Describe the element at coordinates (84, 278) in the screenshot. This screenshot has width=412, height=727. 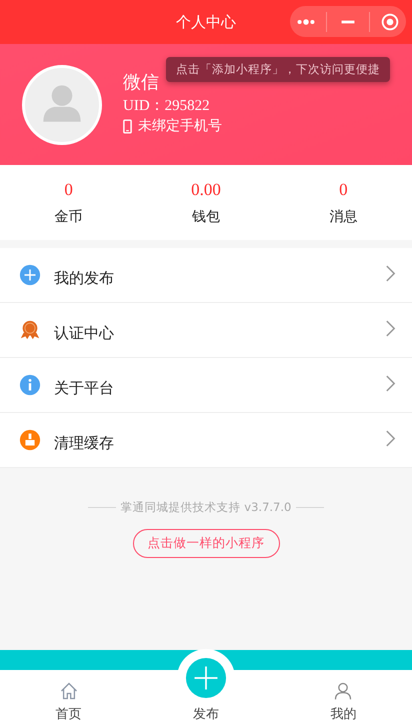
I see `menu-label: 我的发布` at that location.